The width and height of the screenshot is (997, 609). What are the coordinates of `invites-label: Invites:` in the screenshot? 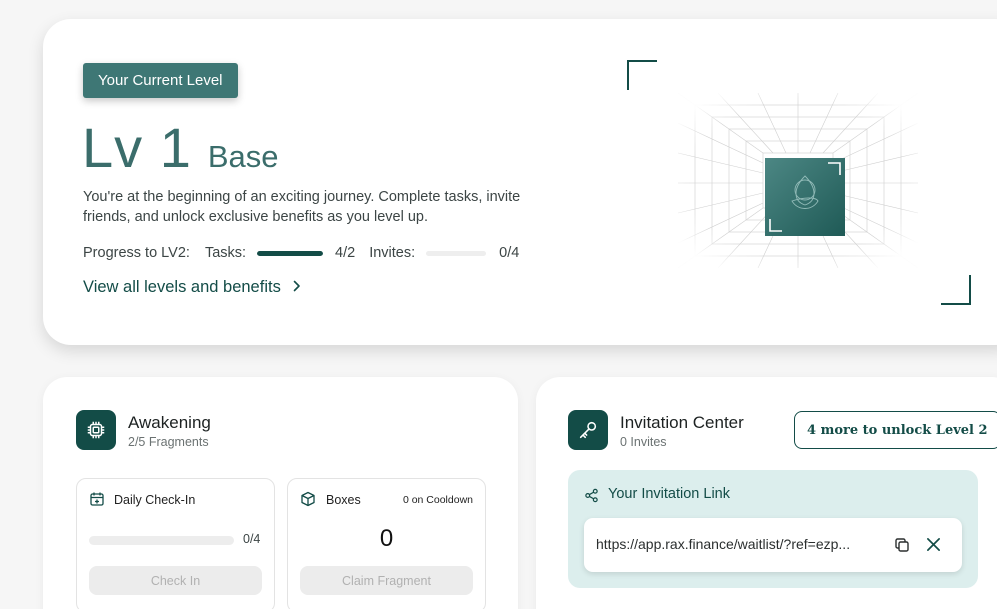 It's located at (392, 253).